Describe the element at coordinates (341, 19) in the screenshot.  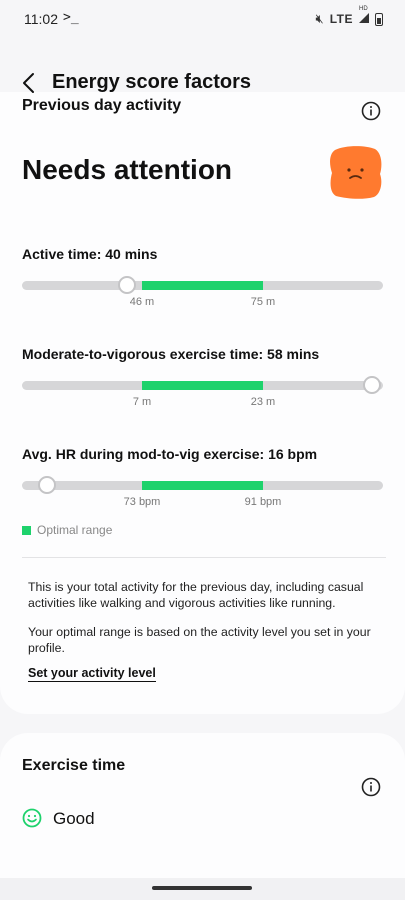
I see `network-type: LTE` at that location.